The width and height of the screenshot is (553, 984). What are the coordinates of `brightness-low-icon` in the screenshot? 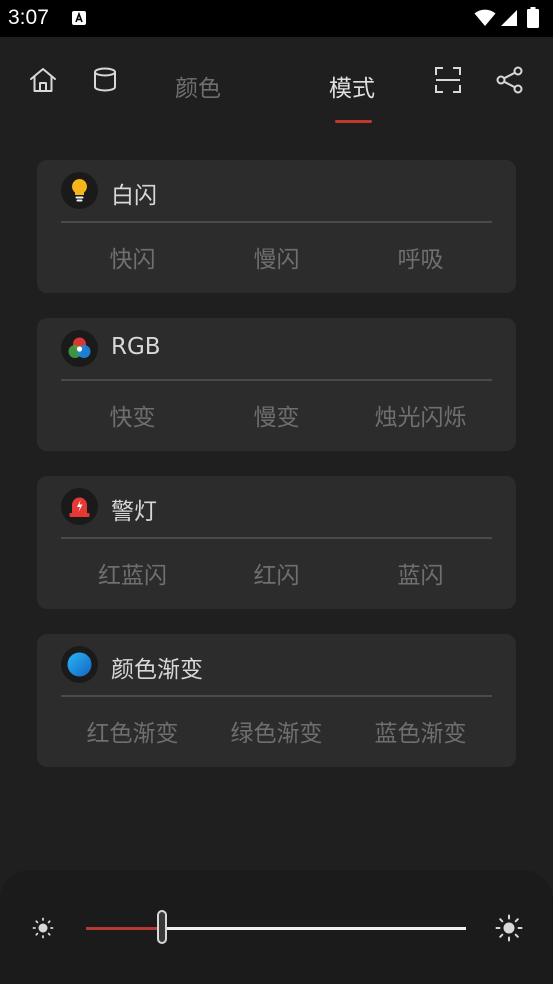 It's located at (43, 928).